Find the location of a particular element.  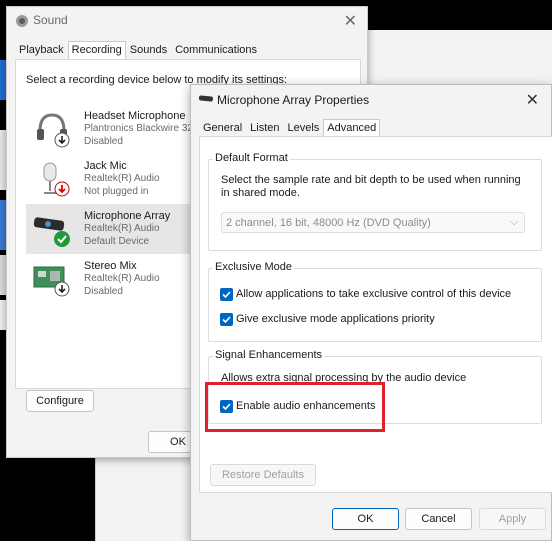

configure-button: Configure is located at coordinates (60, 401).